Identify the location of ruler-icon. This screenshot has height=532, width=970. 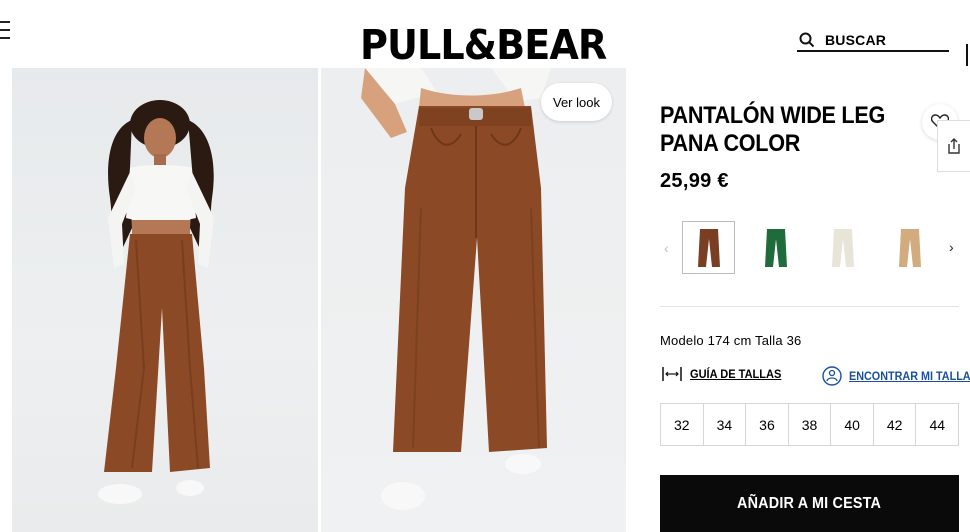
(672, 374).